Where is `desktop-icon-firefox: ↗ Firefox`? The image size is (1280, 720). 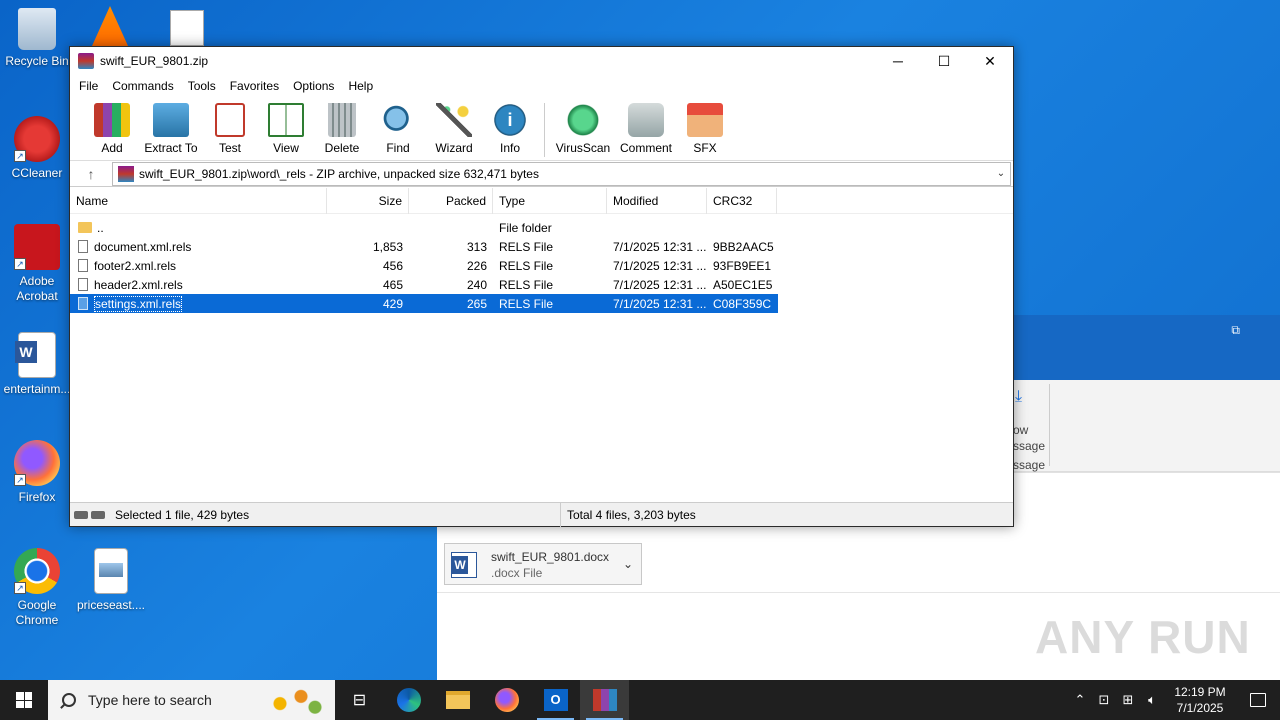
desktop-icon-firefox: ↗ Firefox is located at coordinates (37, 472).